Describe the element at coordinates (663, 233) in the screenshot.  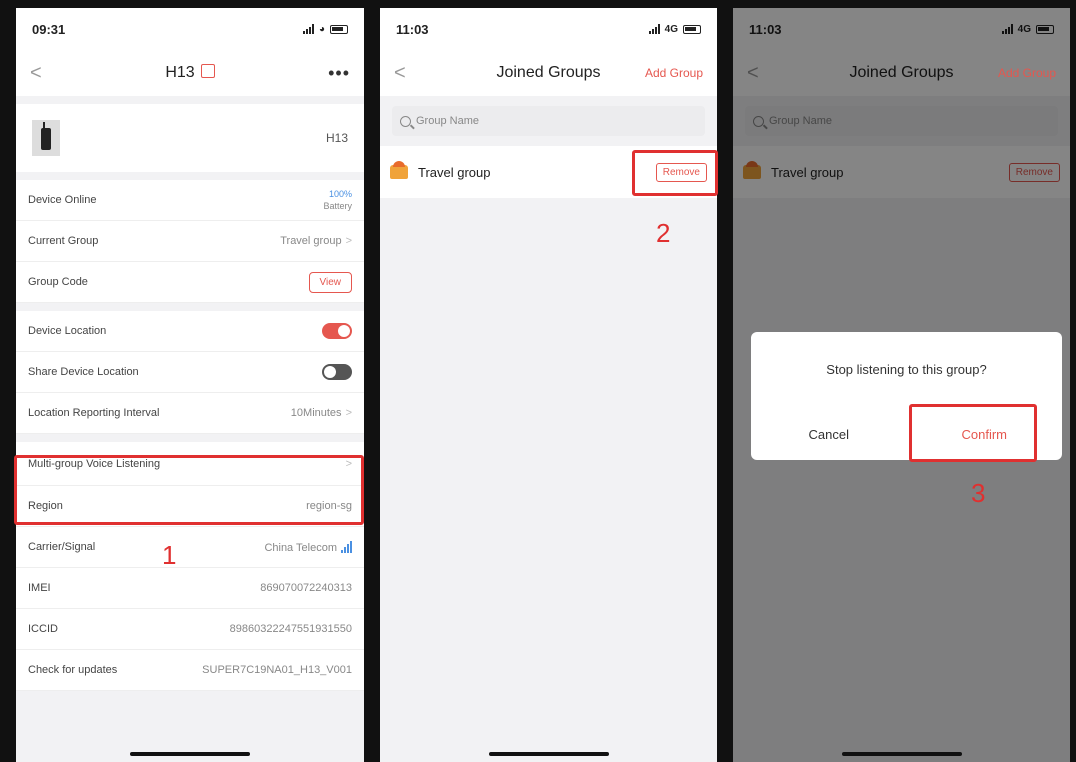
I see `step2-label: 2` at that location.